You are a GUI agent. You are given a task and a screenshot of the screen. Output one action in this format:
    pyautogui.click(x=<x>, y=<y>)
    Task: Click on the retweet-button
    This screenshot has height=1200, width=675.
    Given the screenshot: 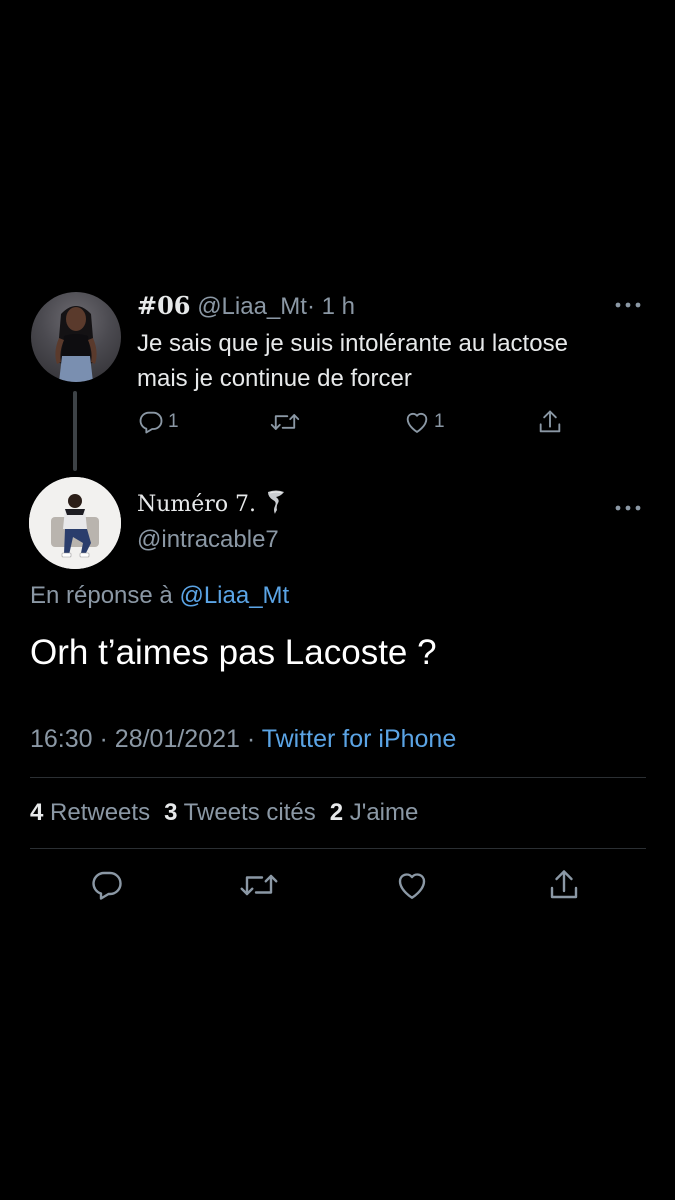 What is the action you would take?
    pyautogui.click(x=259, y=885)
    